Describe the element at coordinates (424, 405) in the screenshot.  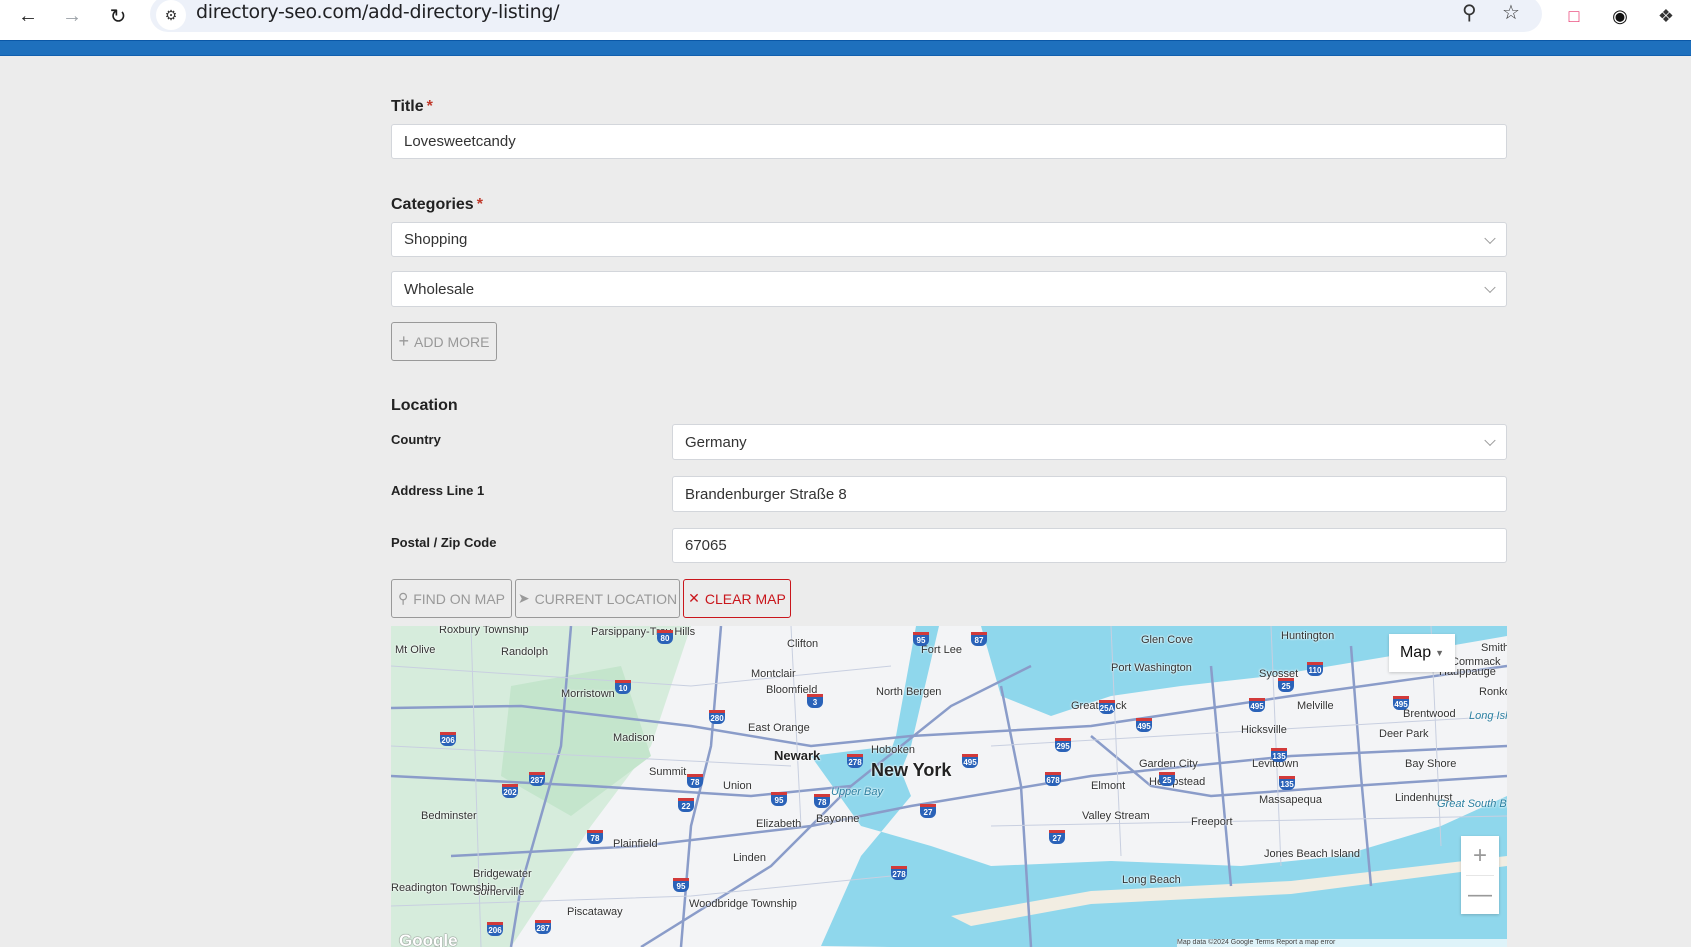
I see `location-heading: Location` at that location.